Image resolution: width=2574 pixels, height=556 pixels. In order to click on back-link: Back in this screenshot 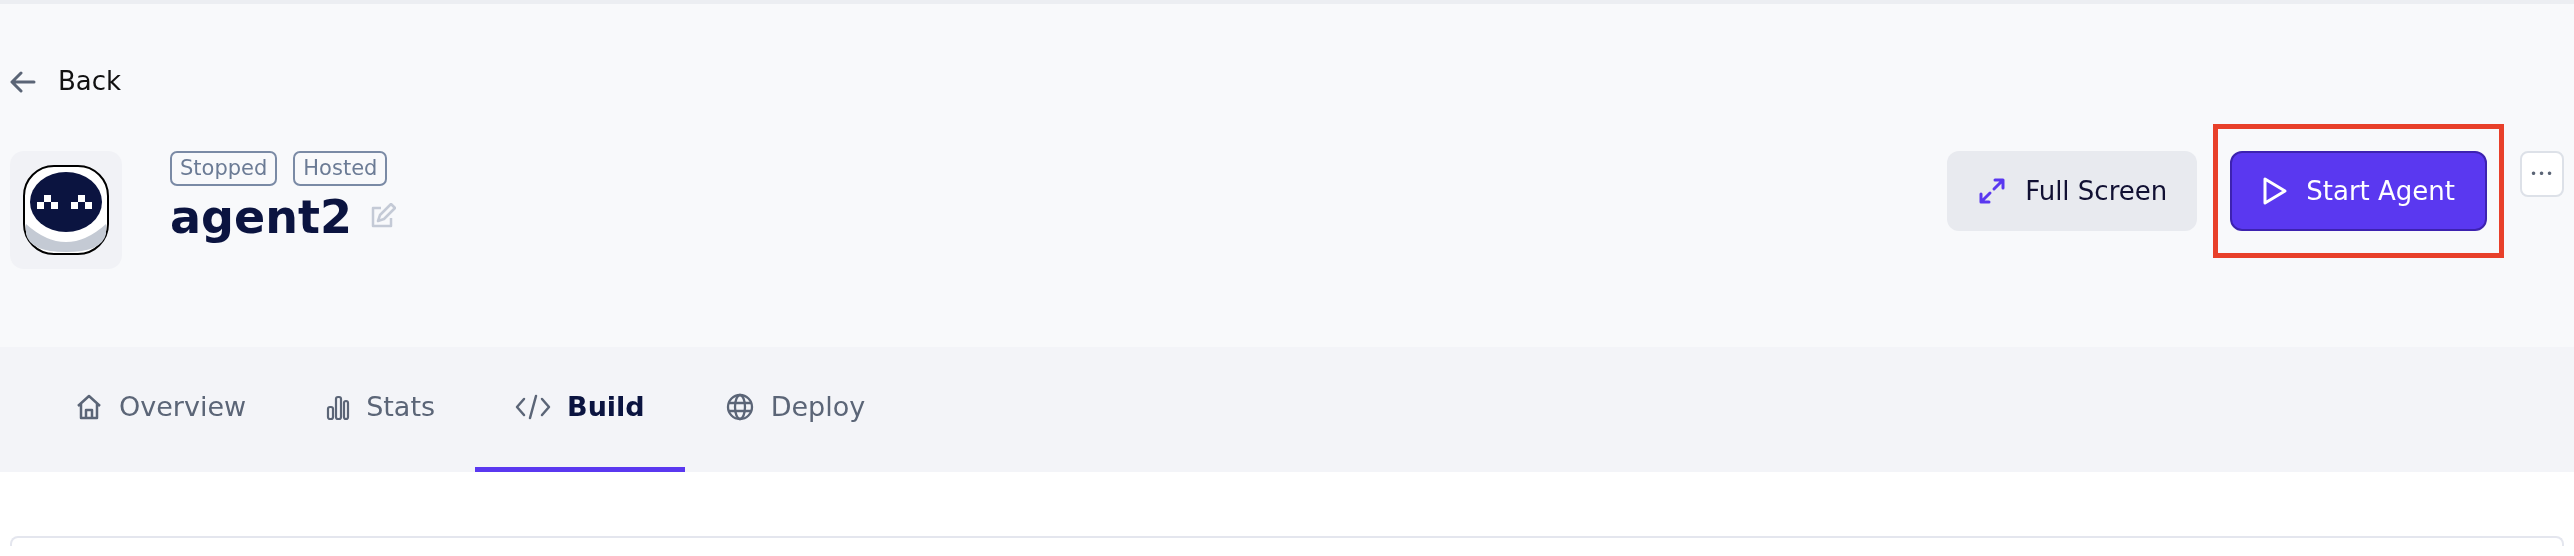, I will do `click(66, 81)`.